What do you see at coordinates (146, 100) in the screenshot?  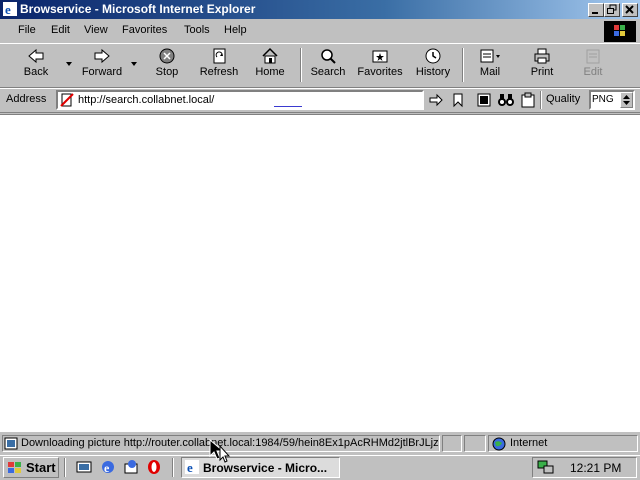 I see `address-value: http://search.collabnet.local/` at bounding box center [146, 100].